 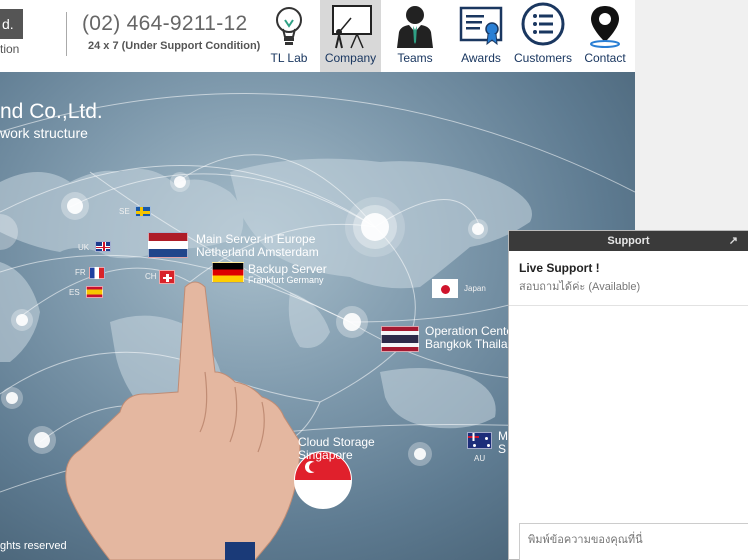 What do you see at coordinates (445, 288) in the screenshot?
I see `japan-flag-icon` at bounding box center [445, 288].